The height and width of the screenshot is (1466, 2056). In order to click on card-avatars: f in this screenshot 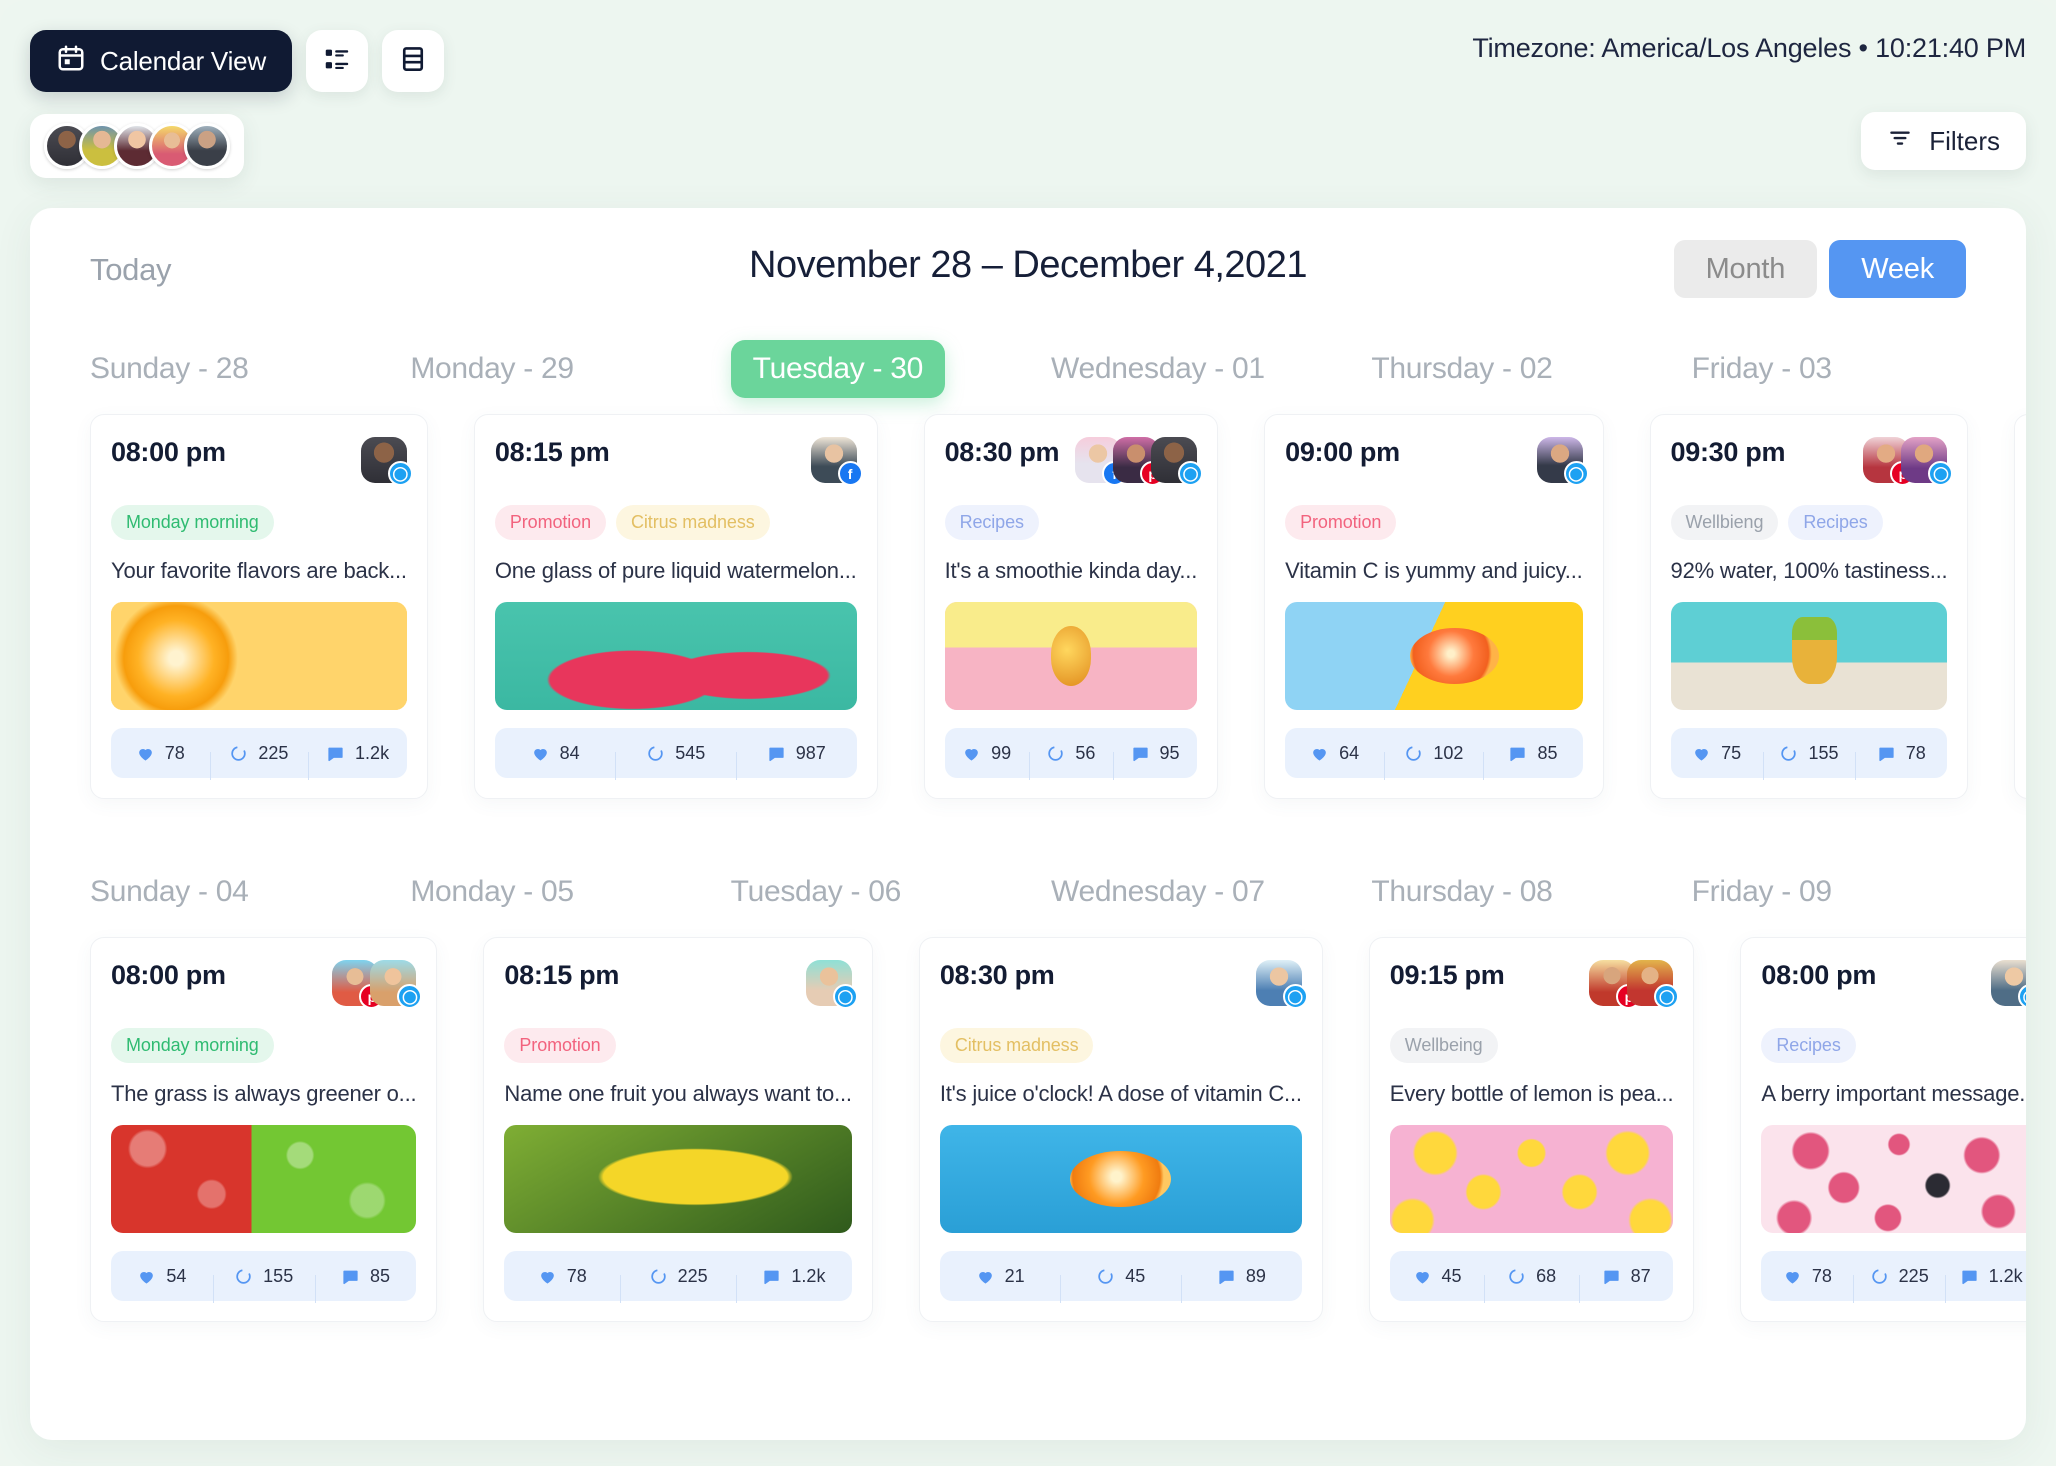, I will do `click(836, 461)`.